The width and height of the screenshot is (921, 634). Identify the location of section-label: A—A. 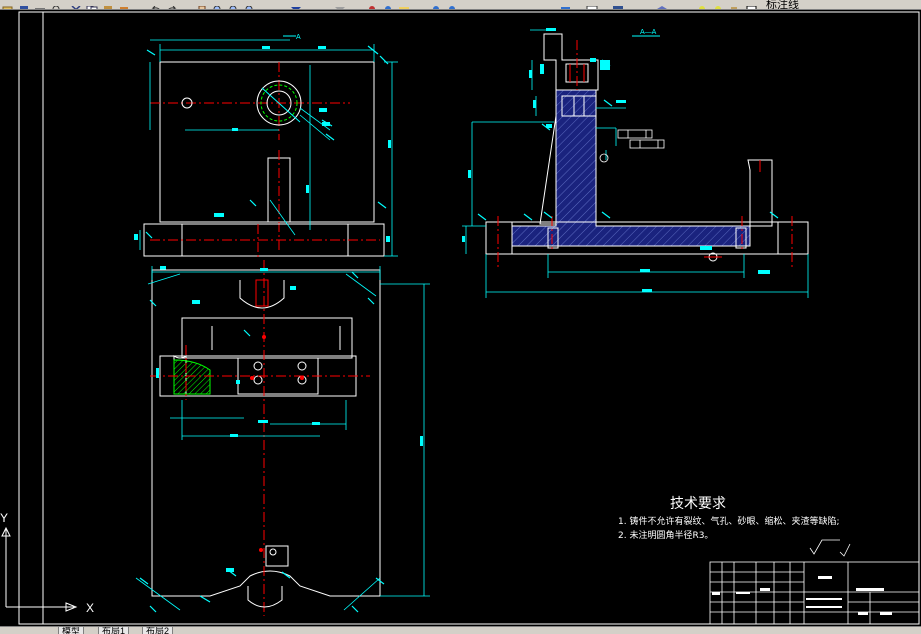
(648, 32).